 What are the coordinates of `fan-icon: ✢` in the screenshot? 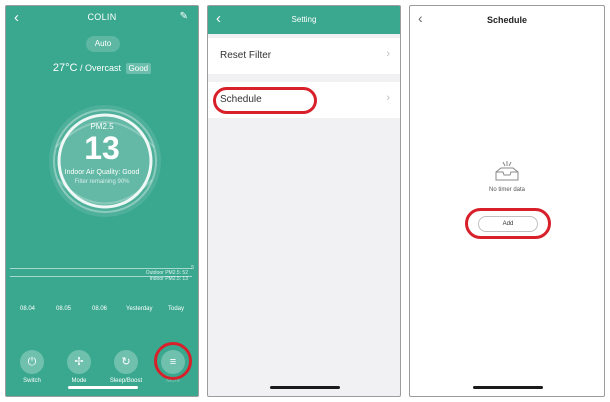 It's located at (79, 362).